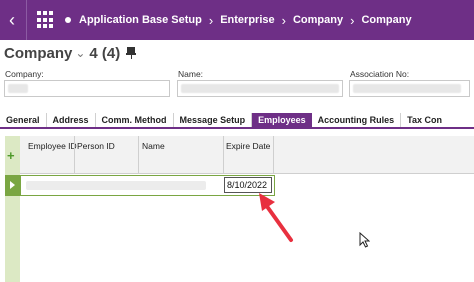 The width and height of the screenshot is (474, 282). What do you see at coordinates (52, 146) in the screenshot?
I see `column-header-employee-id: Employee ID` at bounding box center [52, 146].